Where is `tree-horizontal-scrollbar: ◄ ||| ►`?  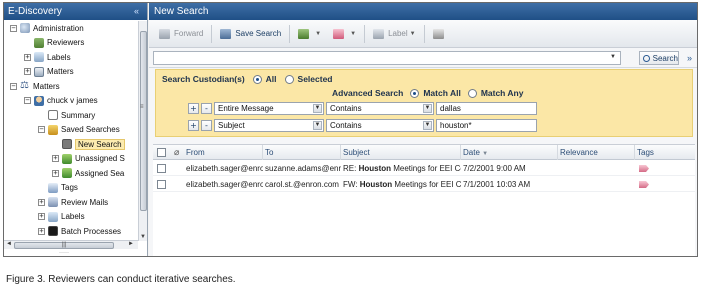 tree-horizontal-scrollbar: ◄ ||| ► is located at coordinates (71, 244).